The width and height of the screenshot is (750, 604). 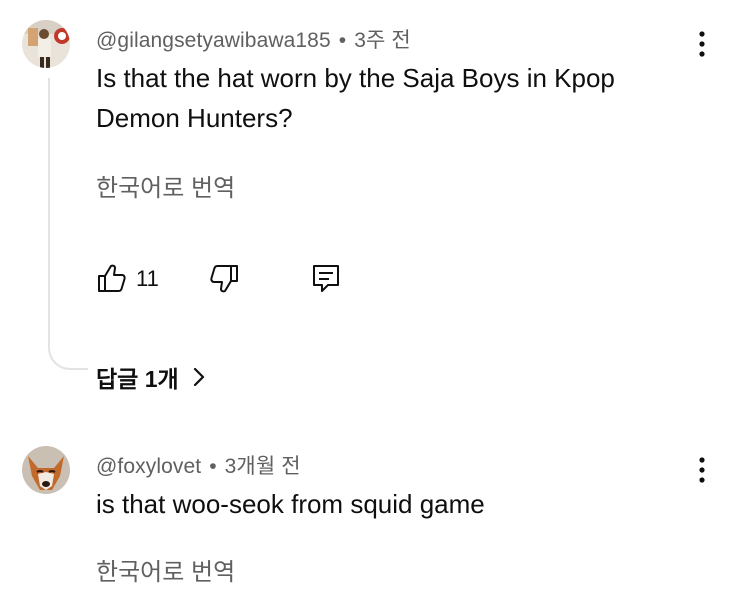 I want to click on like-count: 11, so click(x=147, y=278).